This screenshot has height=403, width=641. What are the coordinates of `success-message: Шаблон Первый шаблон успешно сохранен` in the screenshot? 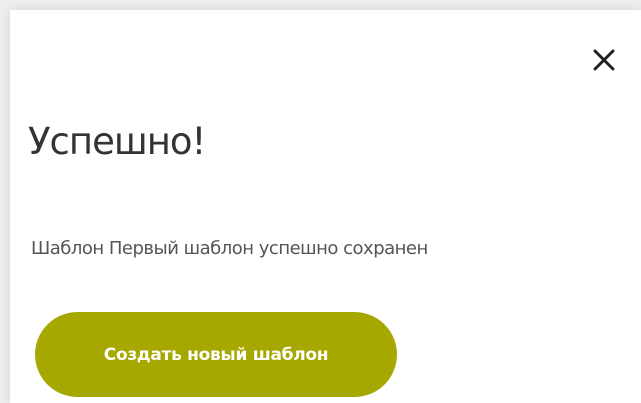 It's located at (229, 248).